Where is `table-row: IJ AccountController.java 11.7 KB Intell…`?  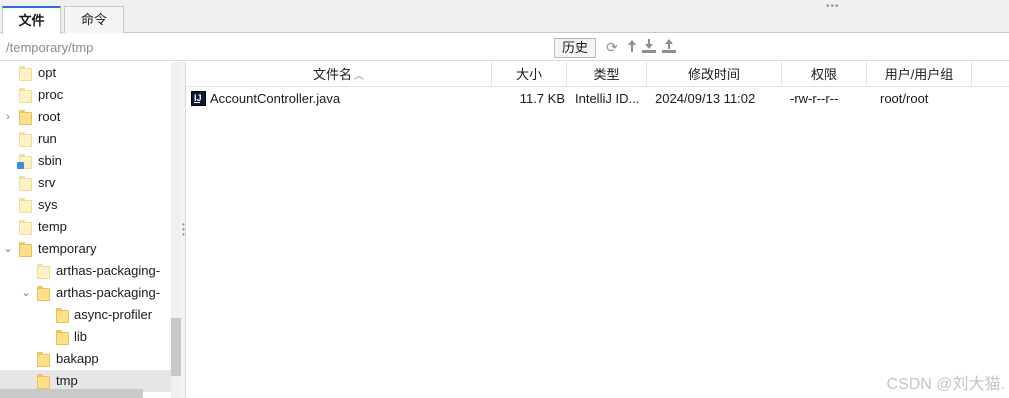
table-row: IJ AccountController.java 11.7 KB Intell… is located at coordinates (597, 99).